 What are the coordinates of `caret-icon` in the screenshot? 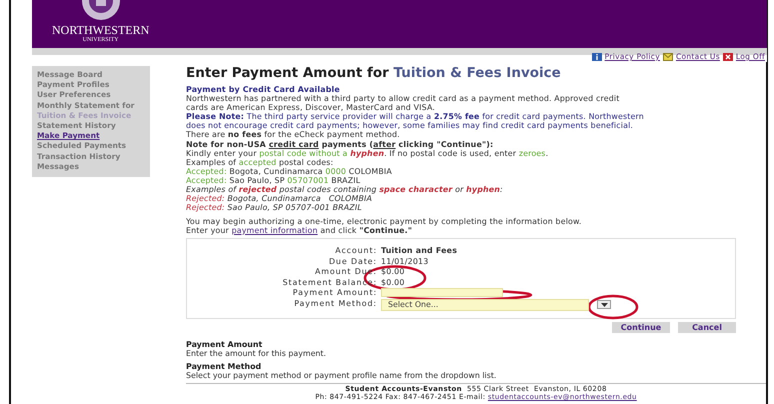 It's located at (604, 304).